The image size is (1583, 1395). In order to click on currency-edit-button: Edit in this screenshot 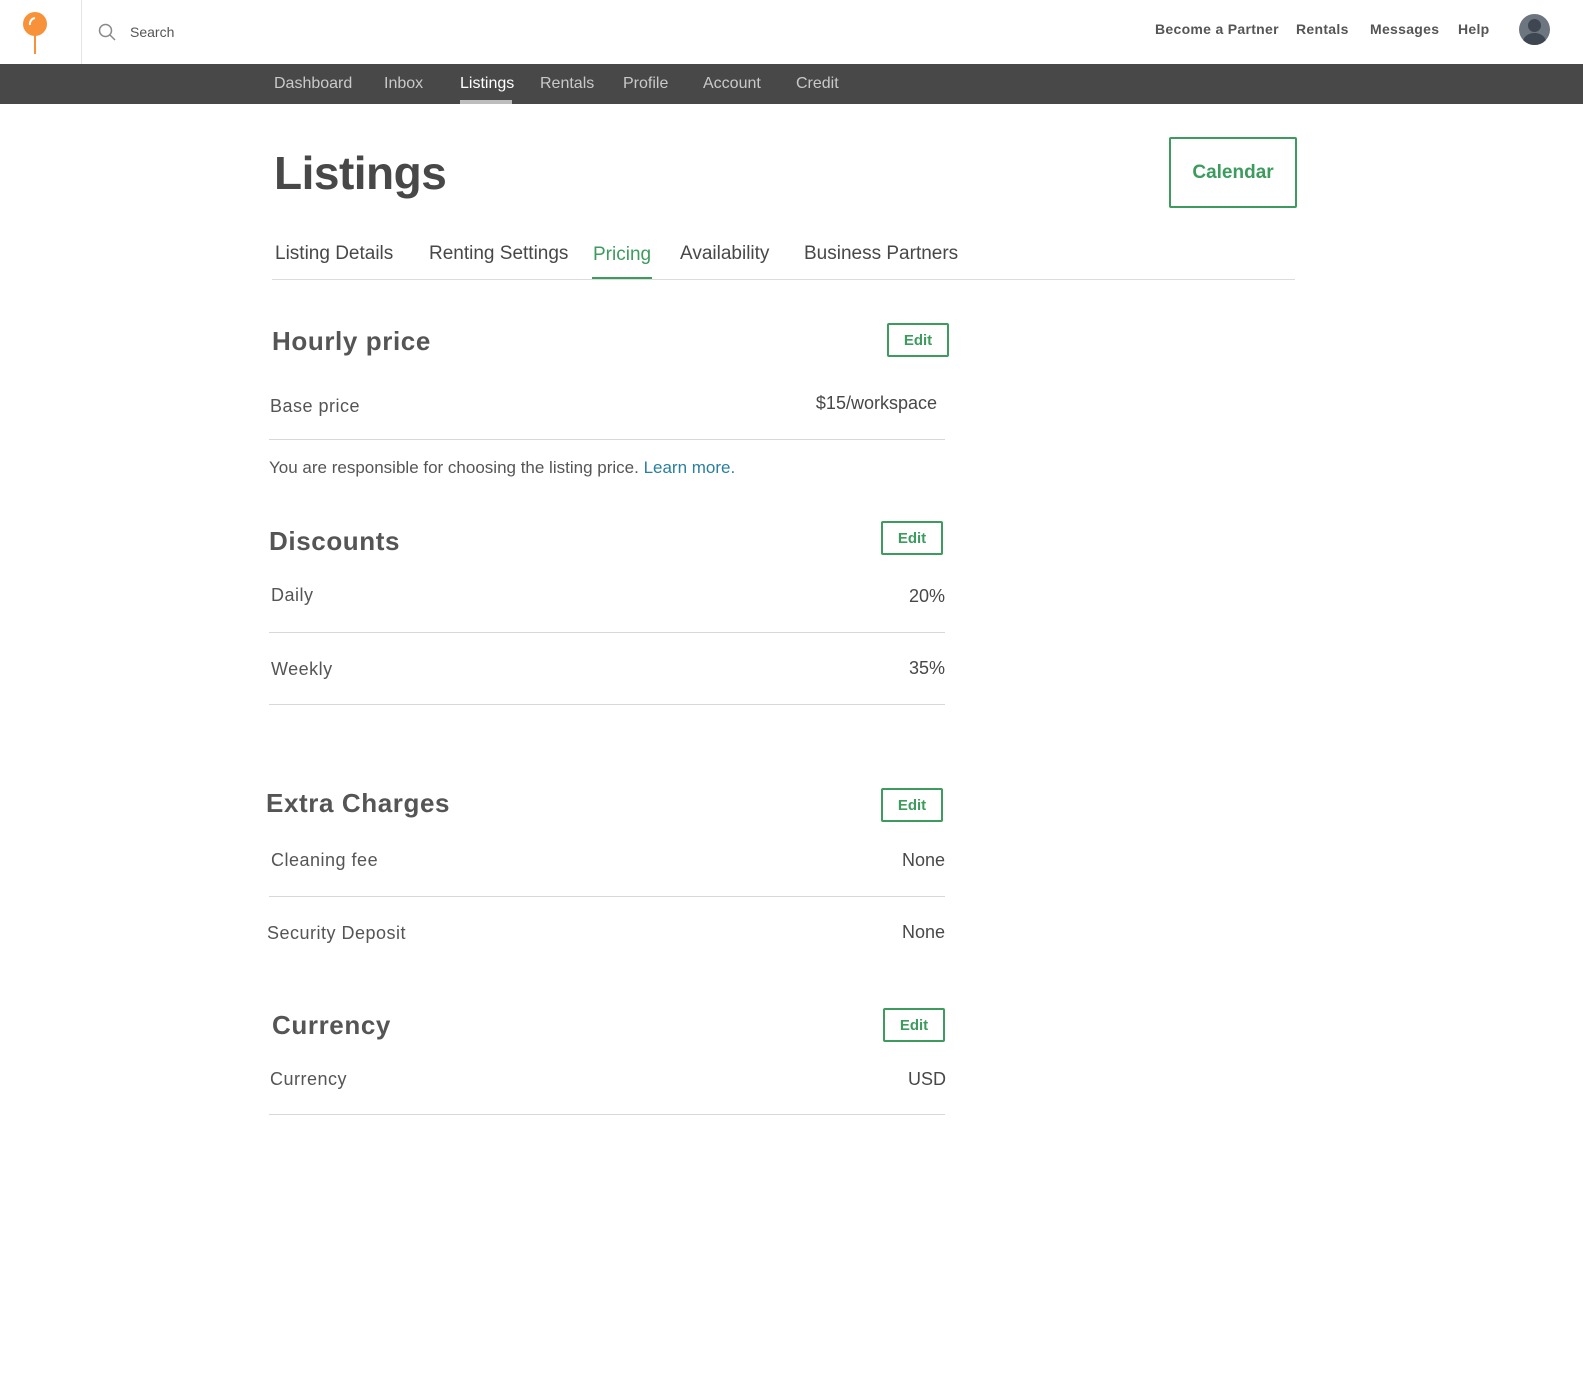, I will do `click(914, 1025)`.